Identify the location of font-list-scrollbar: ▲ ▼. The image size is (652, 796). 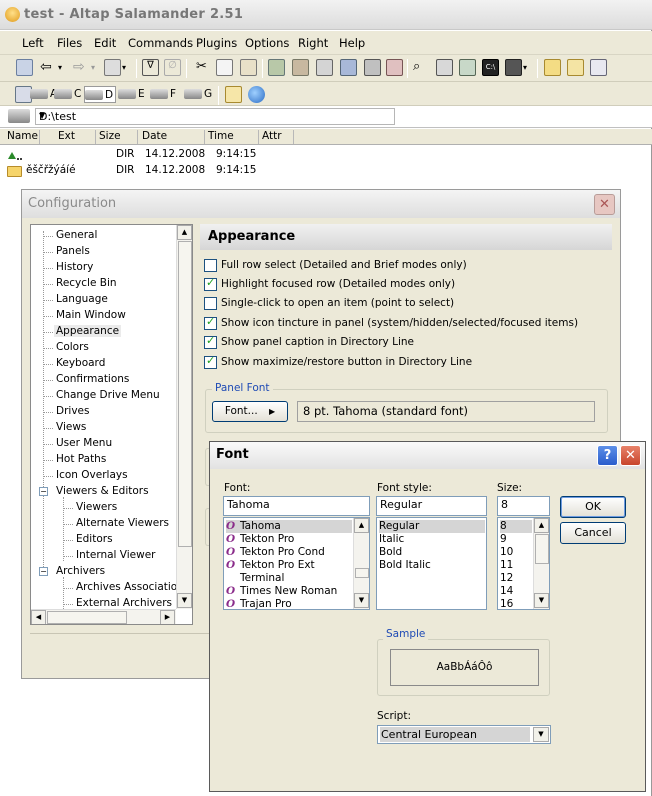
(361, 563).